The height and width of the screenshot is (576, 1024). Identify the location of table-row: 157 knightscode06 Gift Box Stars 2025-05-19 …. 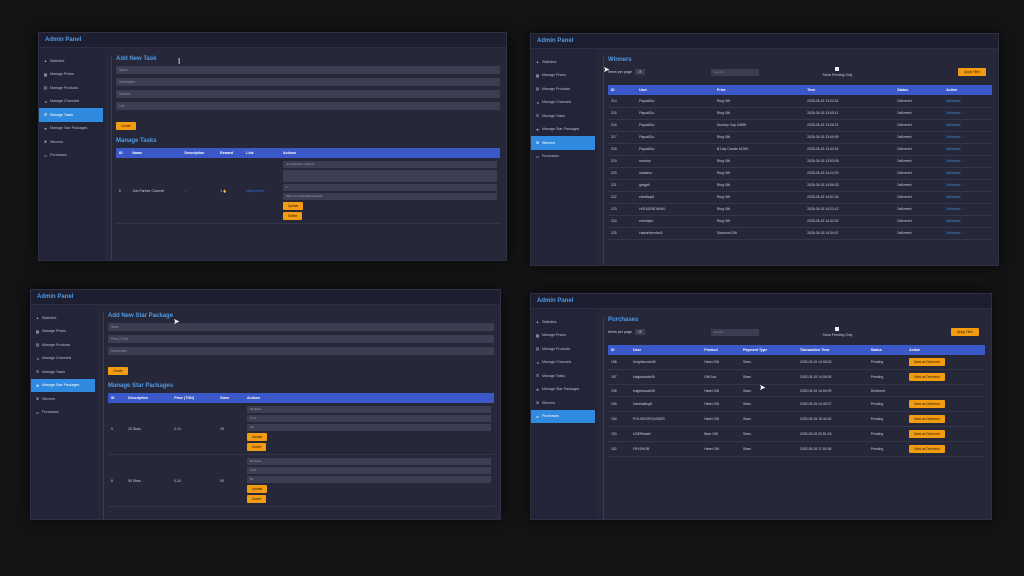
(796, 377).